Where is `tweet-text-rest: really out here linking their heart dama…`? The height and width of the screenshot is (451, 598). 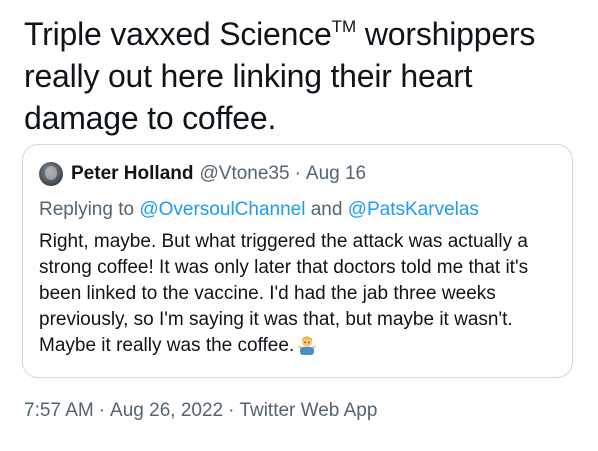
tweet-text-rest: really out here linking their heart dama… is located at coordinates (248, 97).